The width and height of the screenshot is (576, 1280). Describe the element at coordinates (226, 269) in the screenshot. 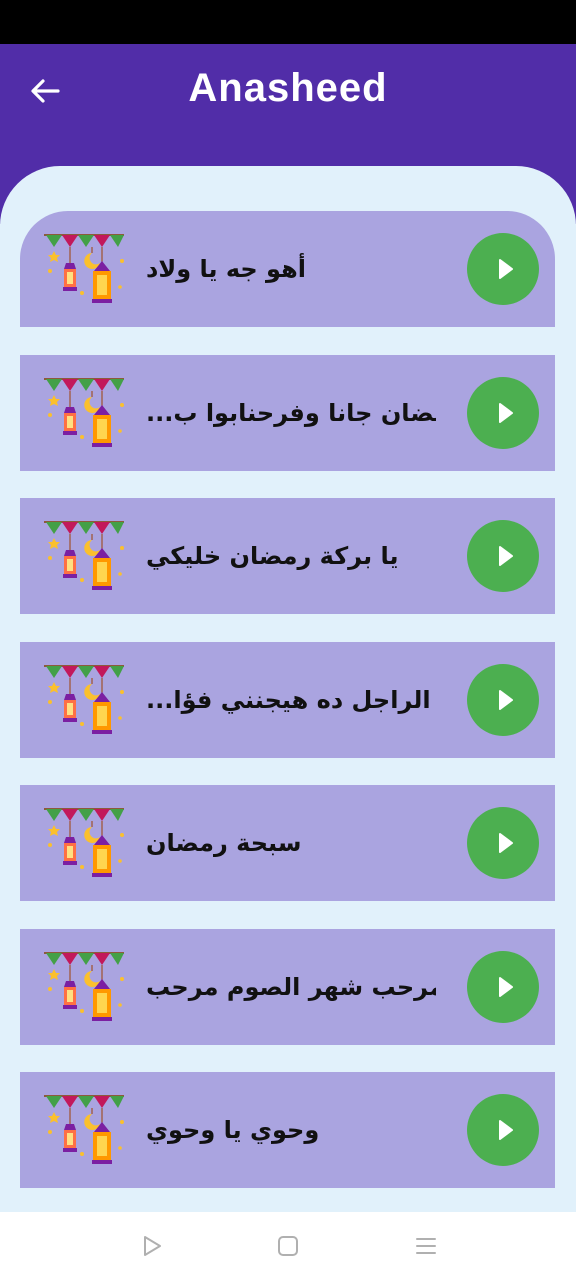

I see `song-title: أهو جه يا ولاد` at that location.